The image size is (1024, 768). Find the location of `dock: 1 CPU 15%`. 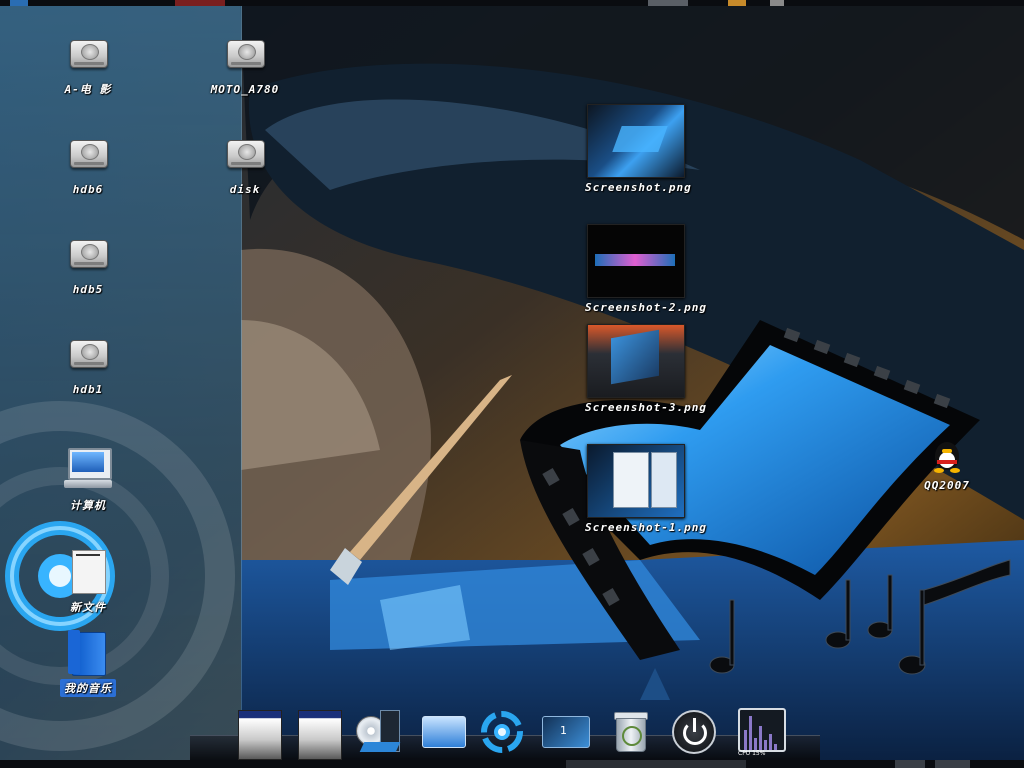

dock: 1 CPU 15% is located at coordinates (515, 730).